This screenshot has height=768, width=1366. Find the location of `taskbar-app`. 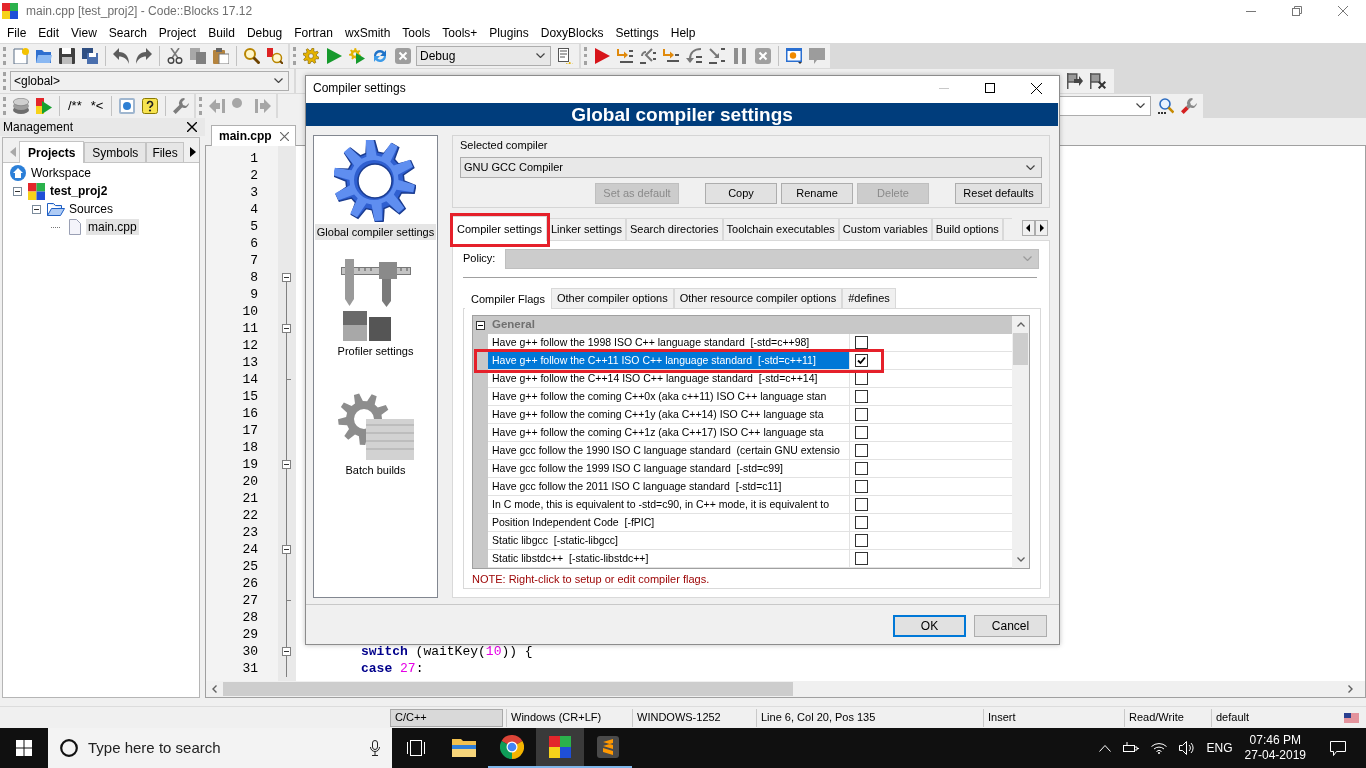

taskbar-app is located at coordinates (560, 748).